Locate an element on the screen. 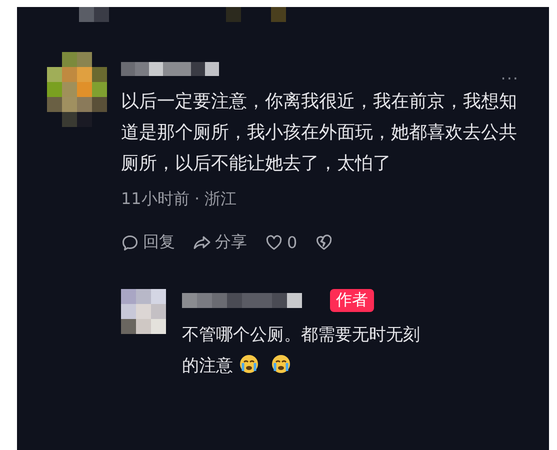 This screenshot has height=450, width=557. avatar is located at coordinates (143, 311).